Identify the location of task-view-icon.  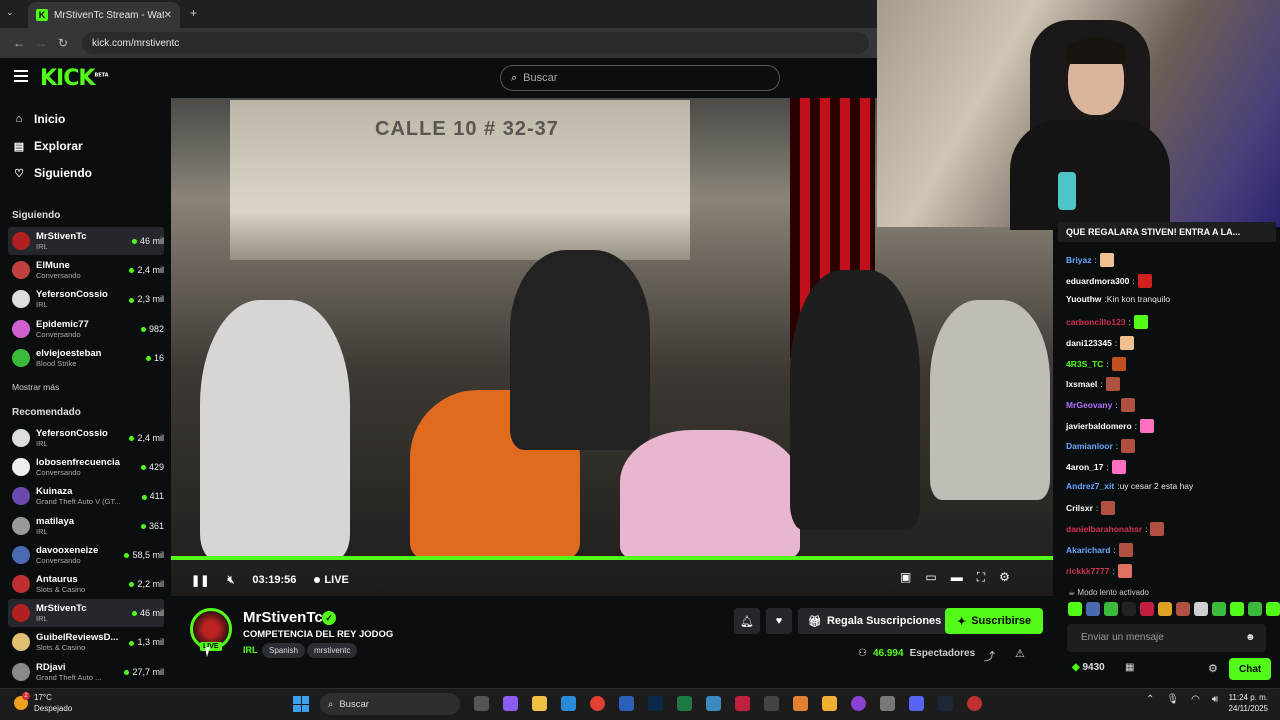
(481, 703).